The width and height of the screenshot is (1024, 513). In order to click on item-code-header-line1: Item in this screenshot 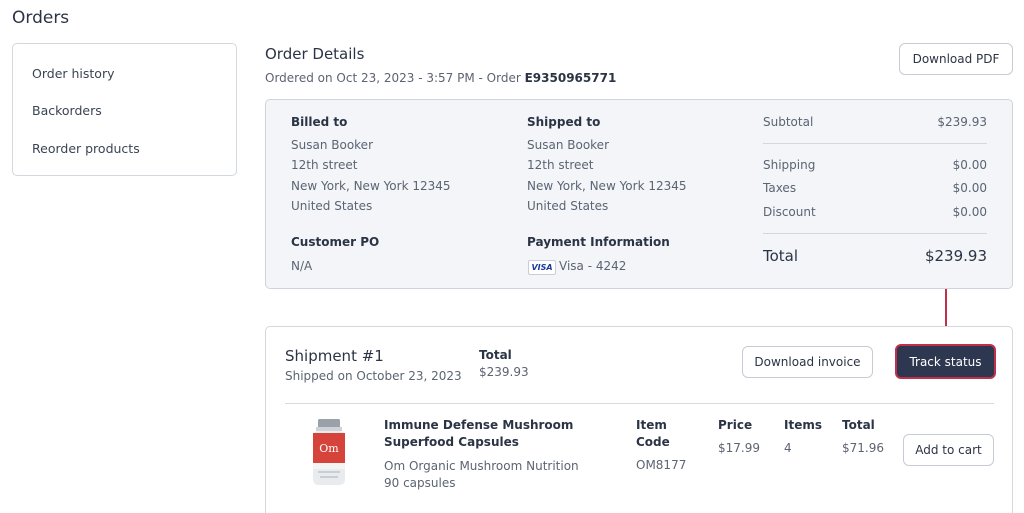, I will do `click(651, 425)`.